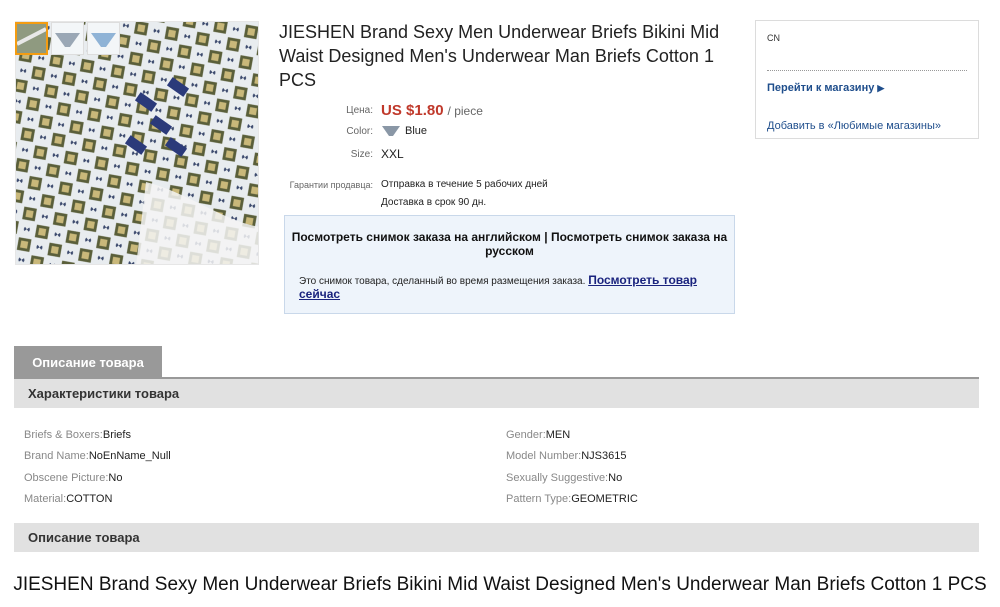 Image resolution: width=1000 pixels, height=607 pixels. Describe the element at coordinates (416, 237) in the screenshot. I see `snapshot-english-link: Посмотреть снимок заказа на английском` at that location.